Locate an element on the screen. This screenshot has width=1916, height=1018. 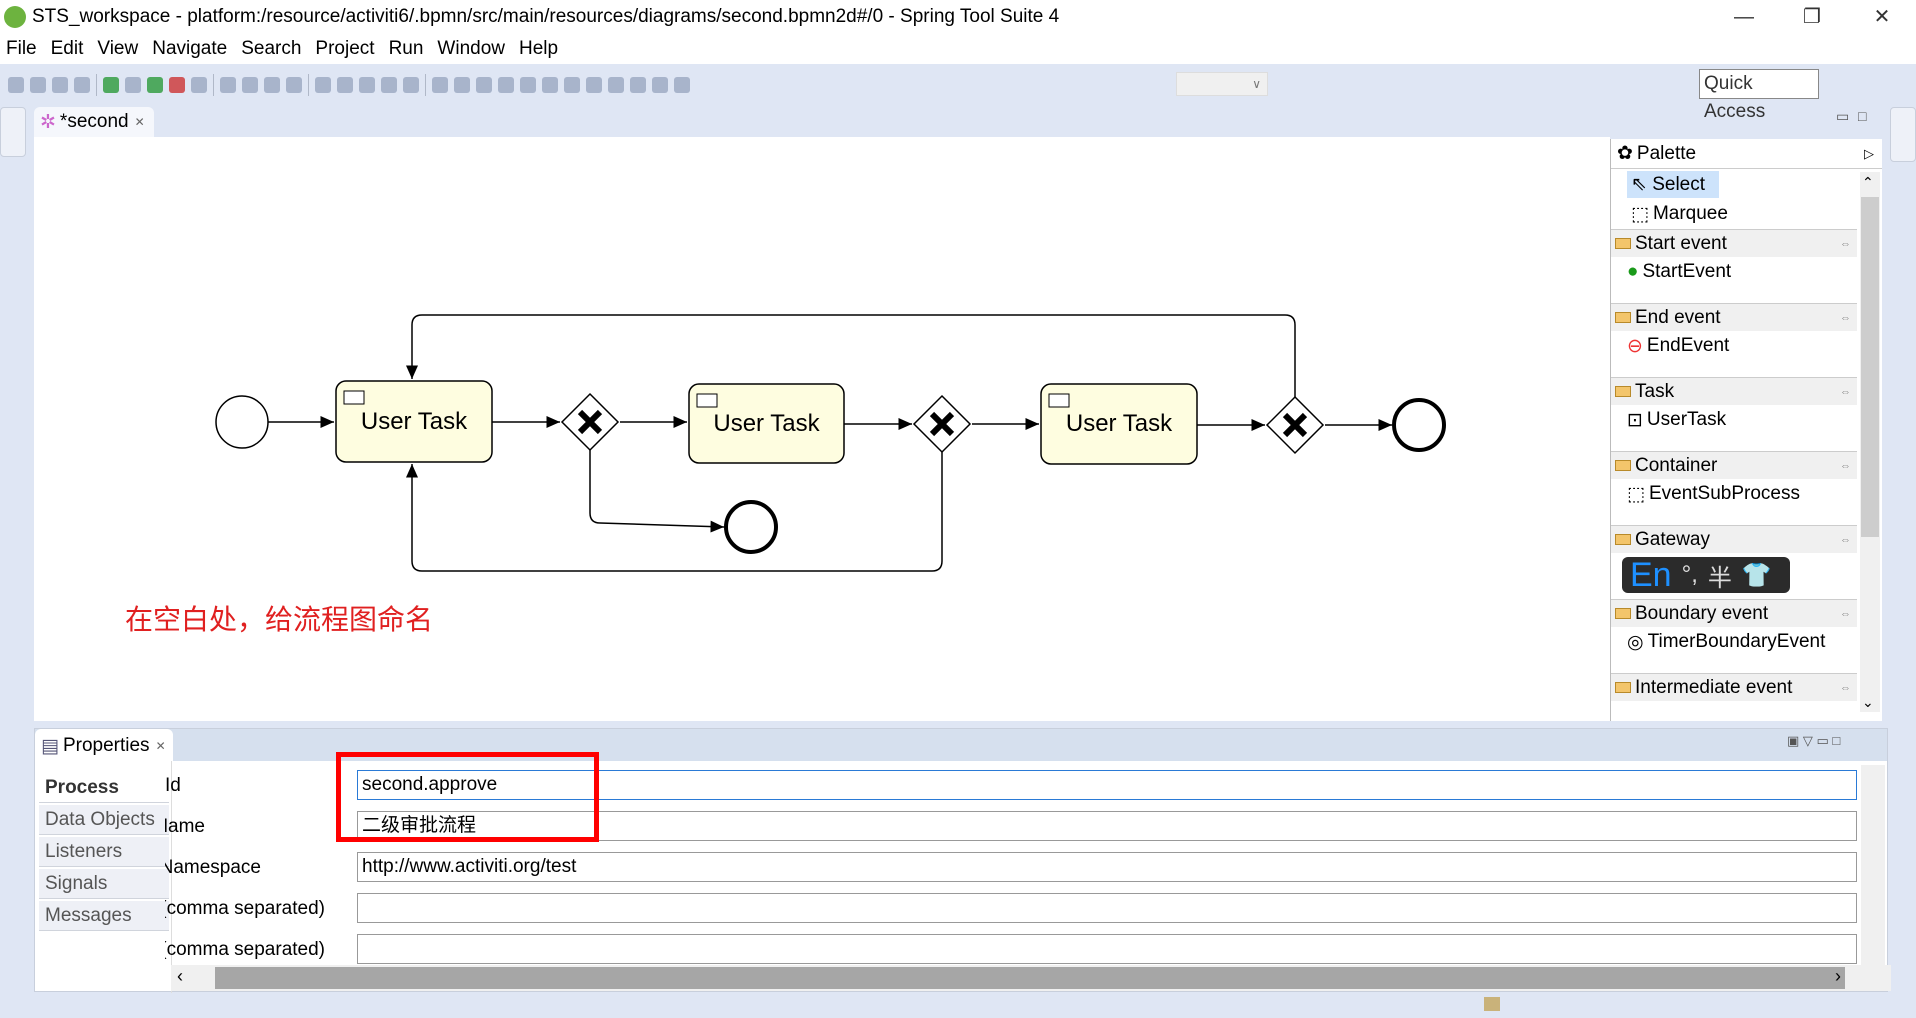
candidate-groups-field is located at coordinates (1107, 949).